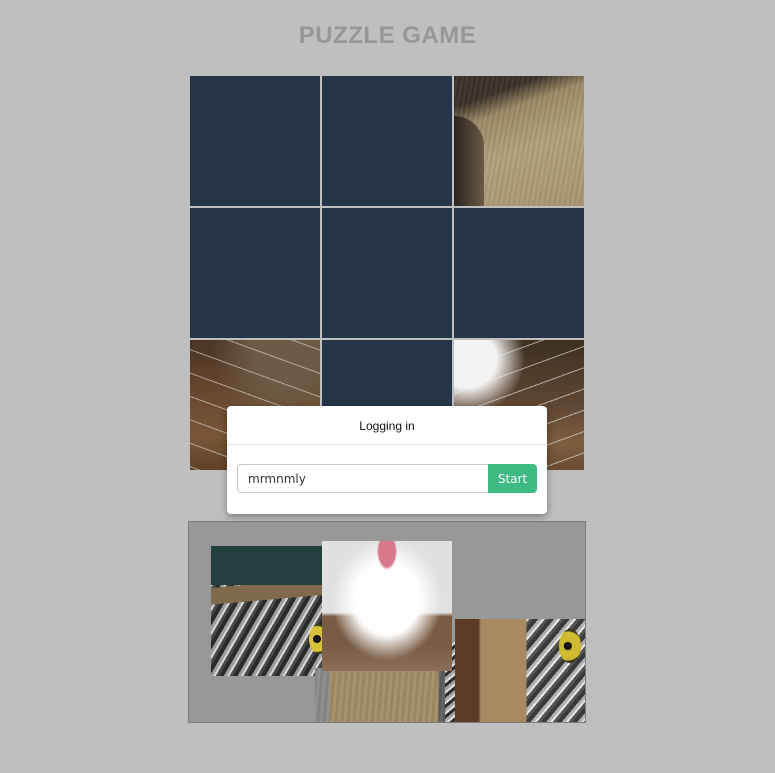  I want to click on start-button: Start, so click(512, 478).